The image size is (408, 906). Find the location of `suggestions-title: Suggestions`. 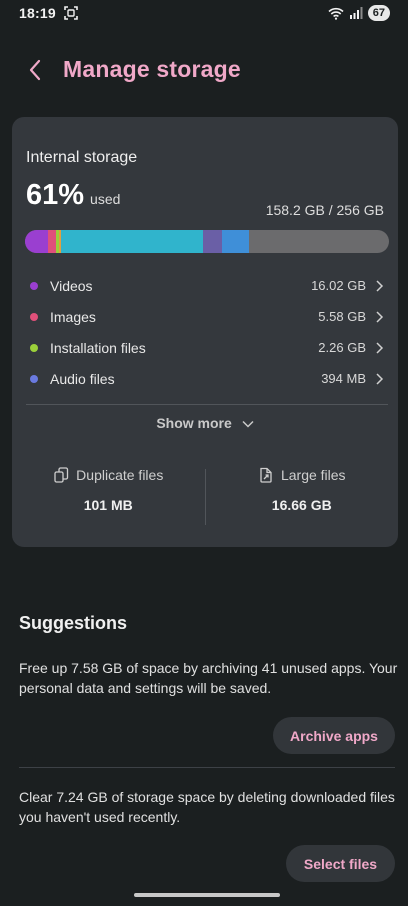

suggestions-title: Suggestions is located at coordinates (73, 623).